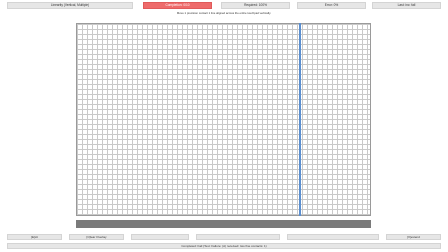  Describe the element at coordinates (70, 5) in the screenshot. I see `linearity-label: Linearity (Vertical, Multiple)` at that location.